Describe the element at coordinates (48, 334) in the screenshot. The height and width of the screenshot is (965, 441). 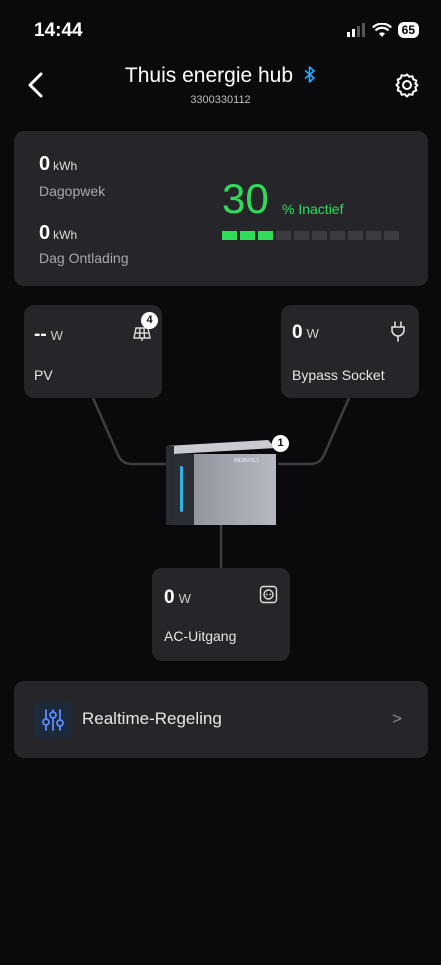
I see `pv-value: -- W` at that location.